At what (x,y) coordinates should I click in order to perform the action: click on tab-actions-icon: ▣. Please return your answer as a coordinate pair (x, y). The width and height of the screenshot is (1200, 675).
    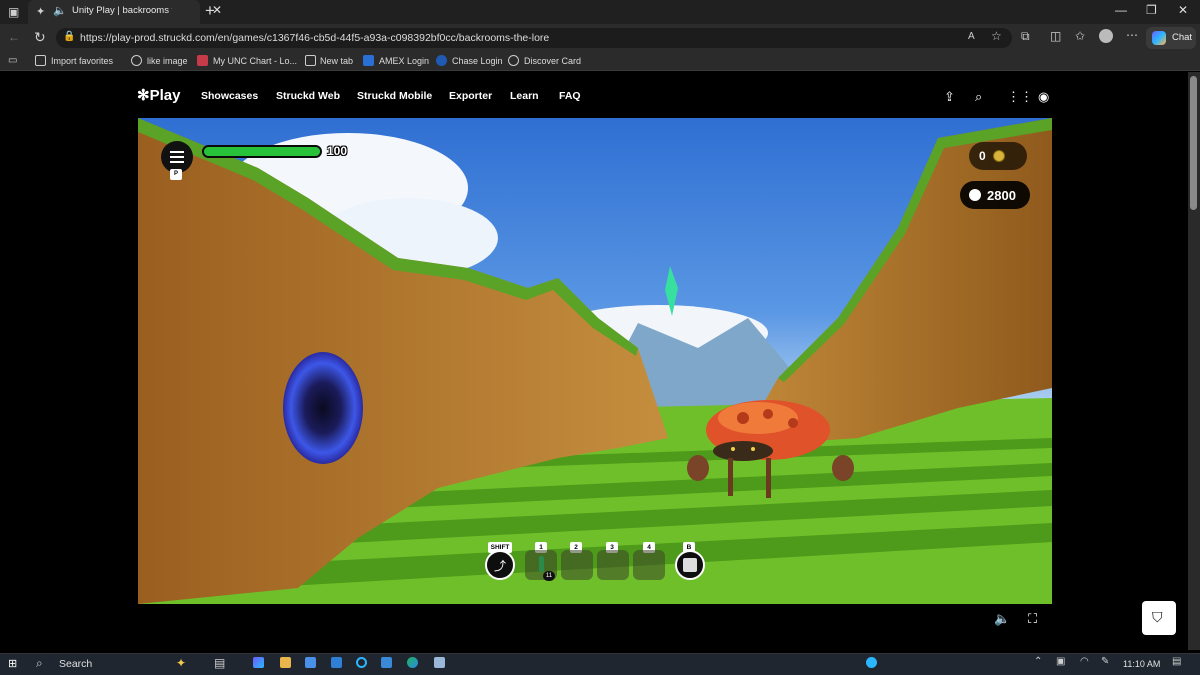
    Looking at the image, I should click on (13, 12).